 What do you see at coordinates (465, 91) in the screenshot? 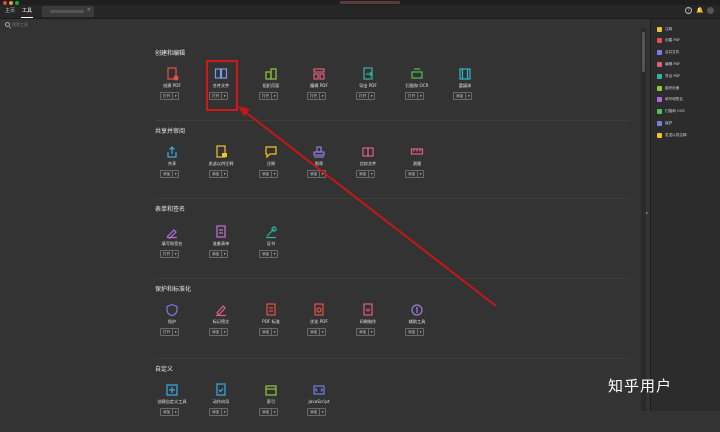
I see `tool-card: 富媒体 添加 ▾` at bounding box center [465, 91].